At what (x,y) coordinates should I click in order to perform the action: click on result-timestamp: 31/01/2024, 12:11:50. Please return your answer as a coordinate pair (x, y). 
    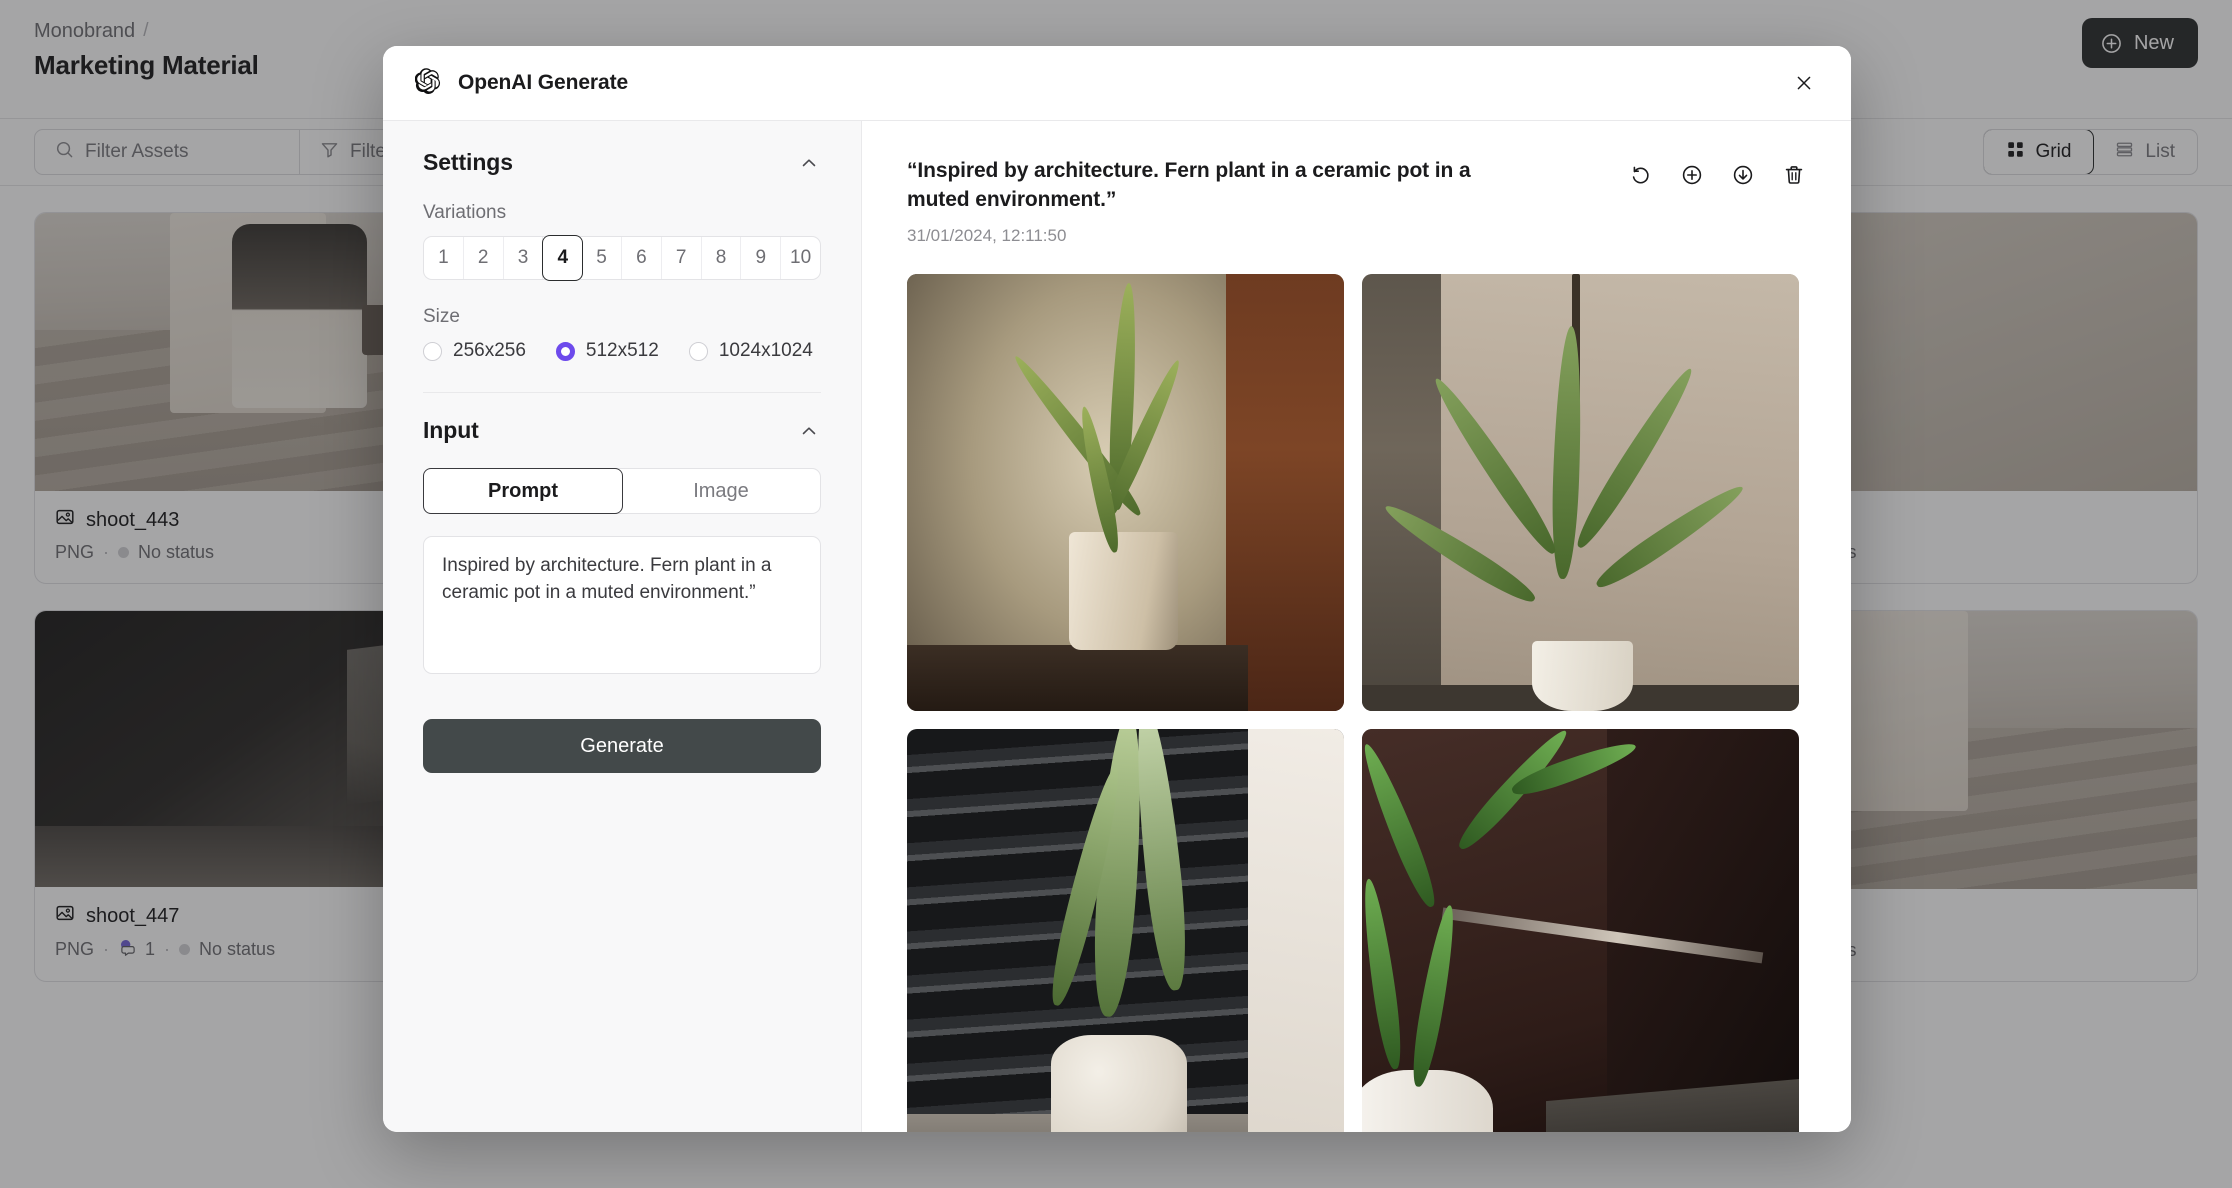
    Looking at the image, I should click on (987, 235).